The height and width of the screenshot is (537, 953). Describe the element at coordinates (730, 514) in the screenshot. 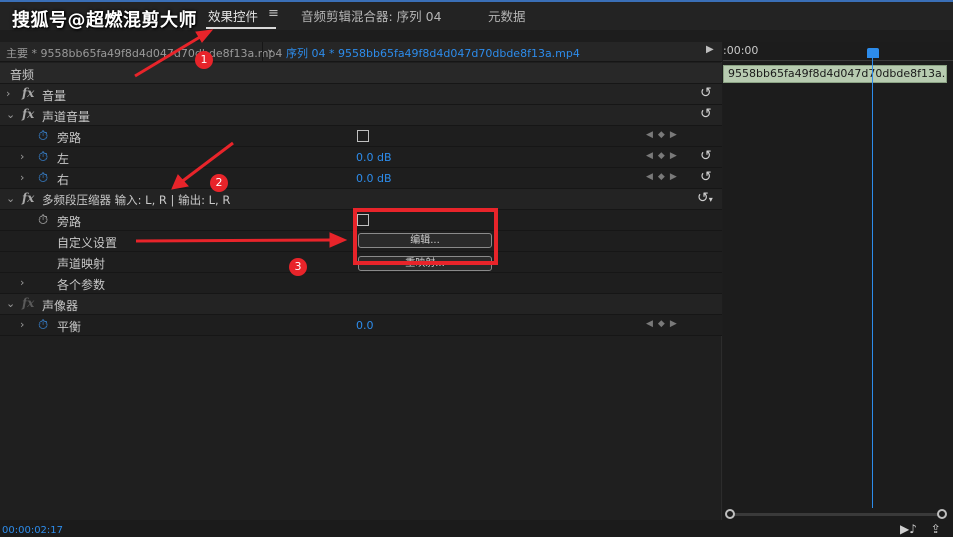

I see `zoom-handle-left` at that location.